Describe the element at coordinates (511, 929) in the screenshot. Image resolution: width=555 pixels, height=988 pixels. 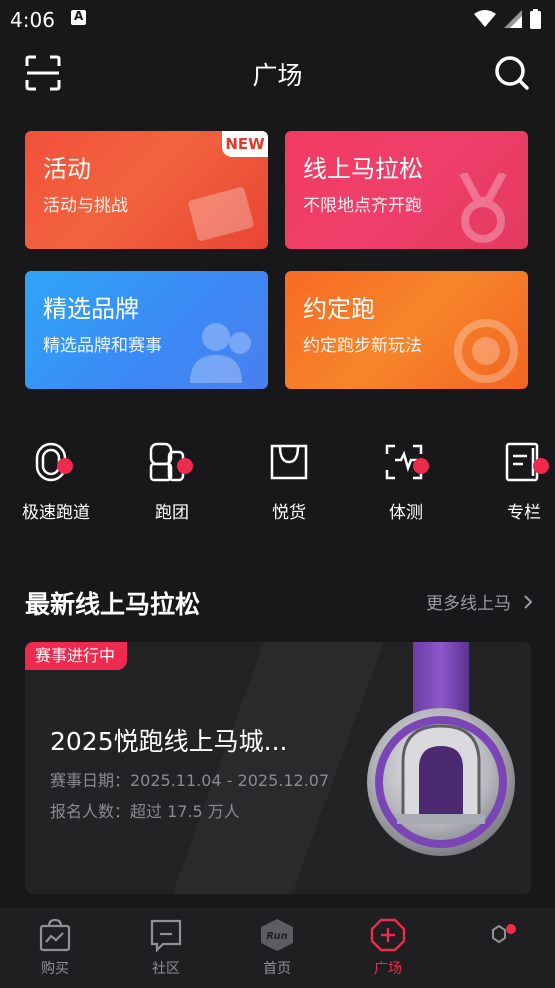
I see `notification-dot` at that location.